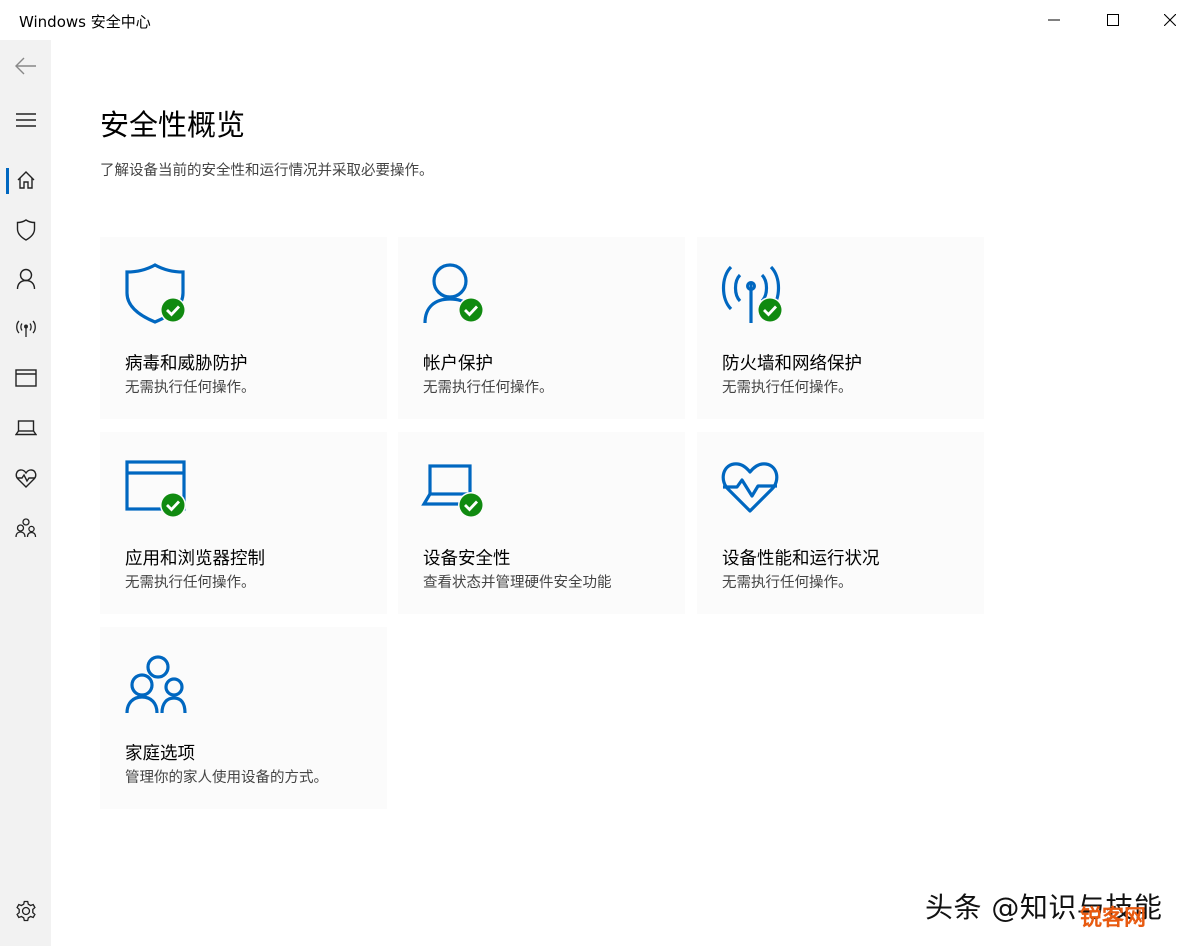 The image size is (1200, 946). Describe the element at coordinates (1113, 918) in the screenshot. I see `watermark-logo: 锐客网` at that location.